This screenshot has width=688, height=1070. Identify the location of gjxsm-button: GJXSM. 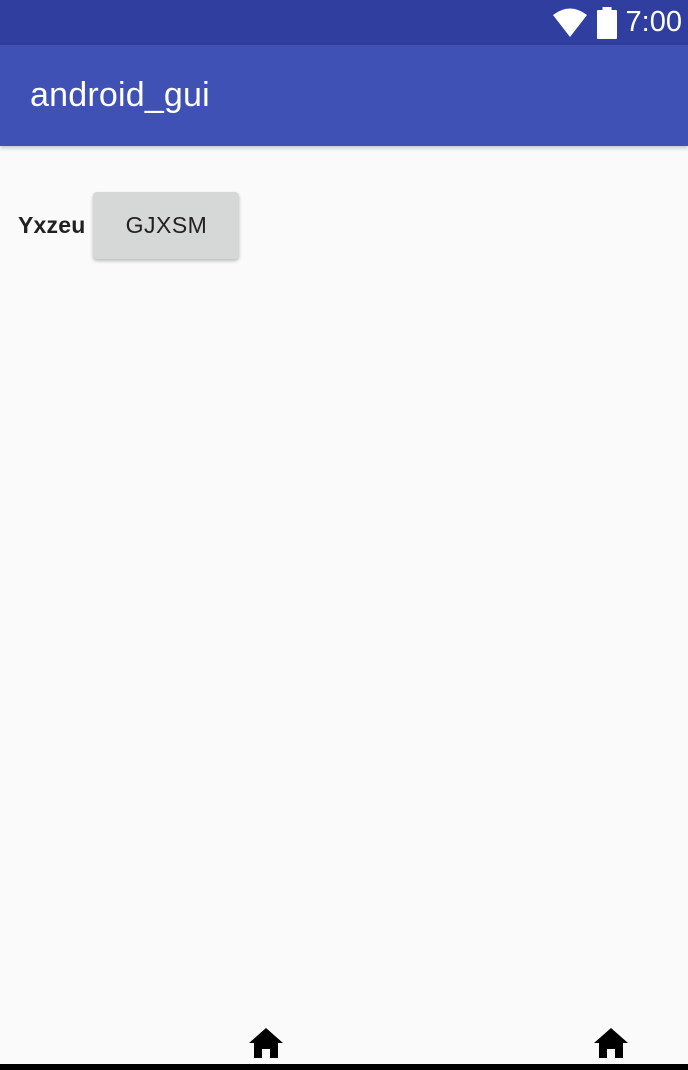
(166, 225).